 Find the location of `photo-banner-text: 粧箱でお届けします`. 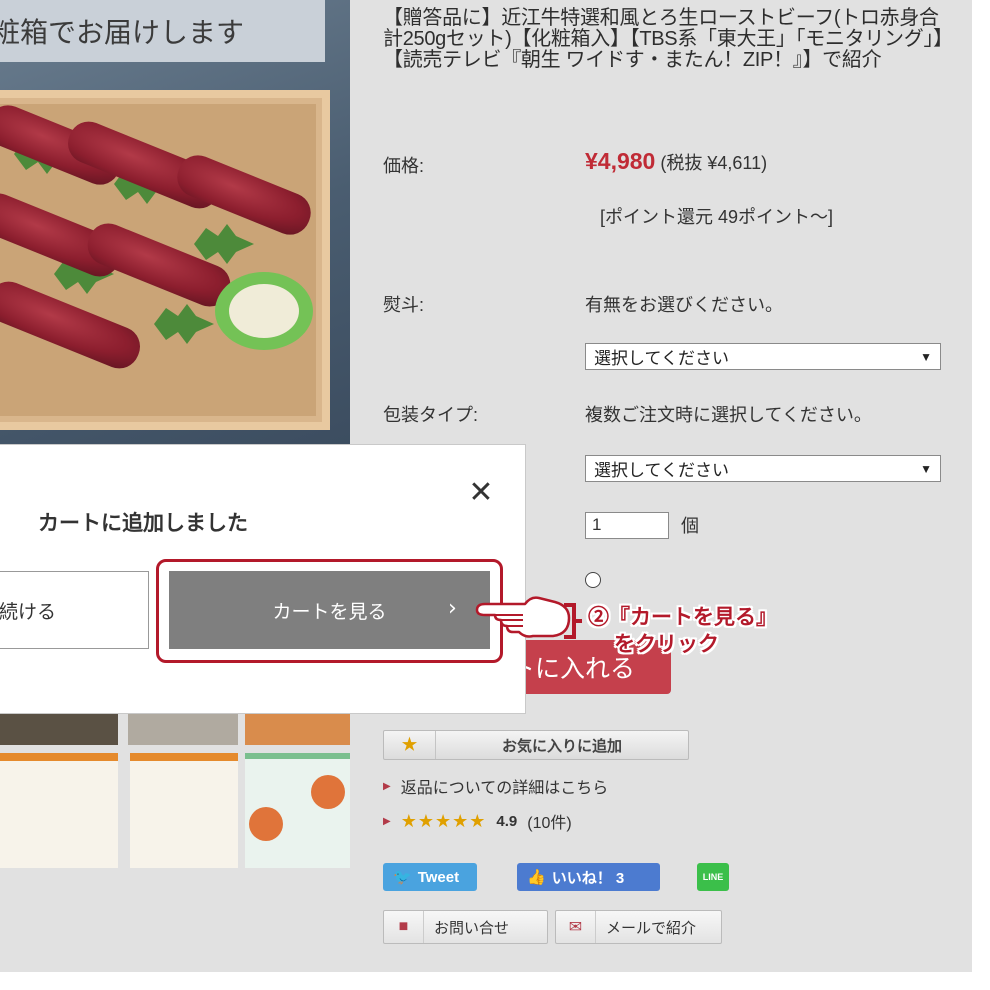

photo-banner-text: 粧箱でお届けします is located at coordinates (122, 32).